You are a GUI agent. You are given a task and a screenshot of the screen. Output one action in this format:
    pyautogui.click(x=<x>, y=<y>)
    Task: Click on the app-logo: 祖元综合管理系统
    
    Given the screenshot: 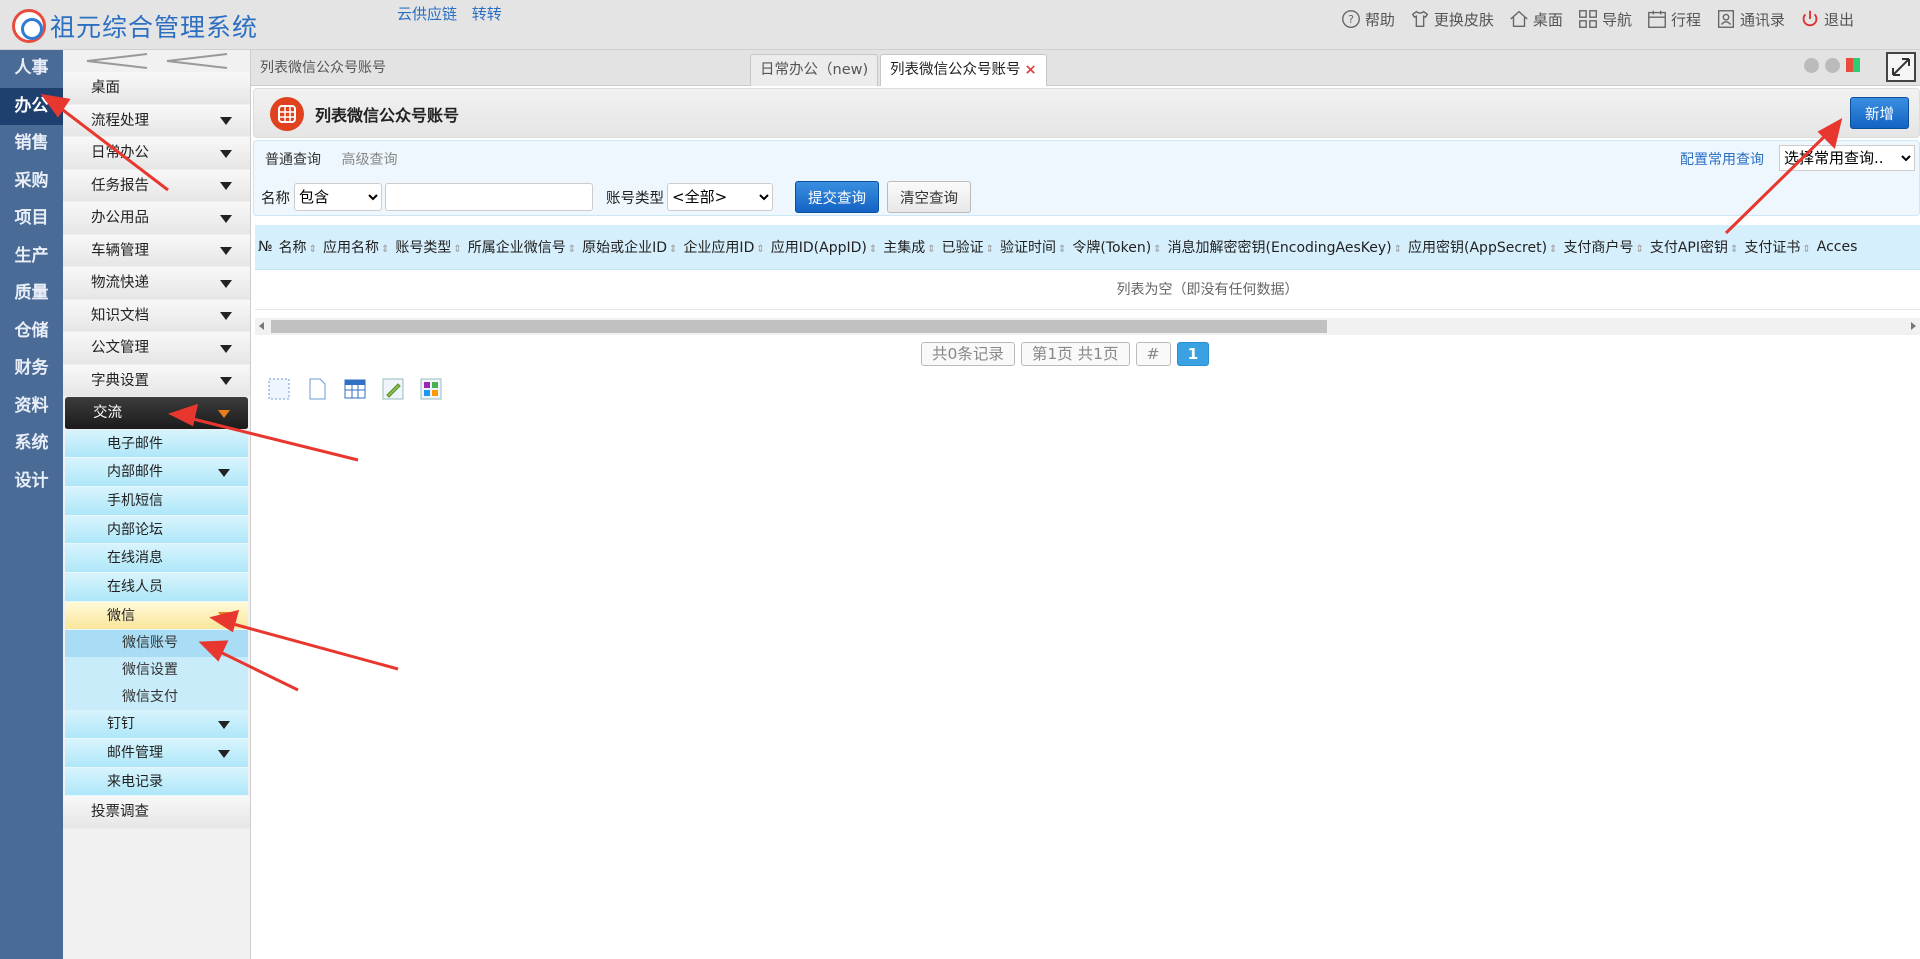 What is the action you would take?
    pyautogui.click(x=135, y=26)
    